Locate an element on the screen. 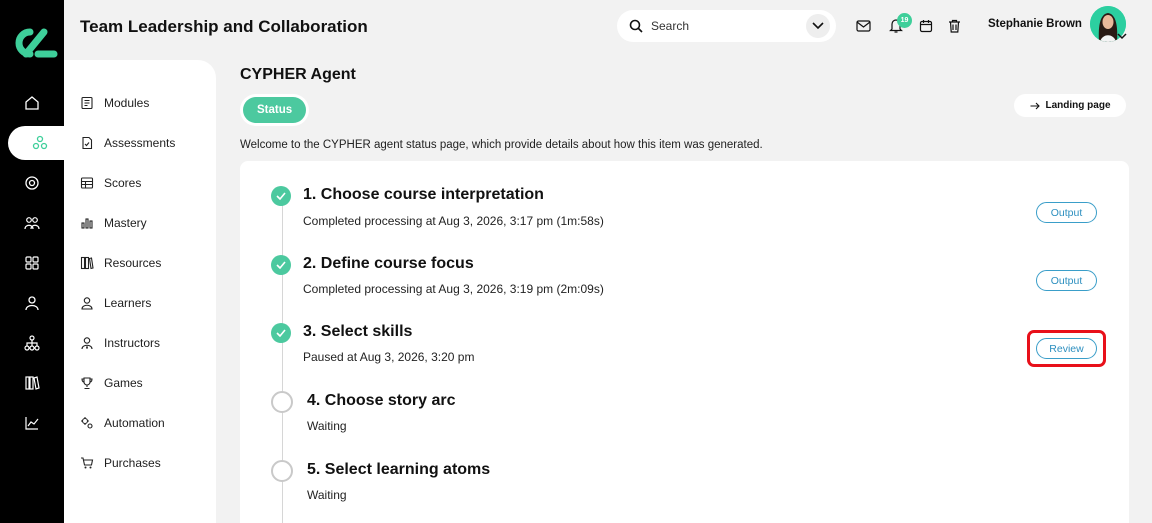  subnav-label: Modules is located at coordinates (127, 103).